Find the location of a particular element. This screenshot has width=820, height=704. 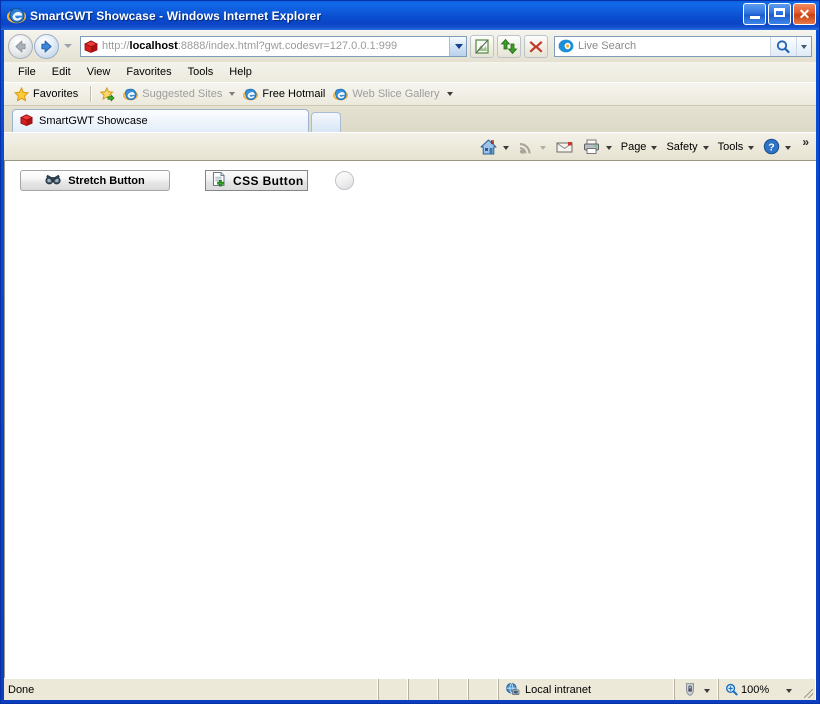

tools-menu-label: Tools is located at coordinates (730, 146).